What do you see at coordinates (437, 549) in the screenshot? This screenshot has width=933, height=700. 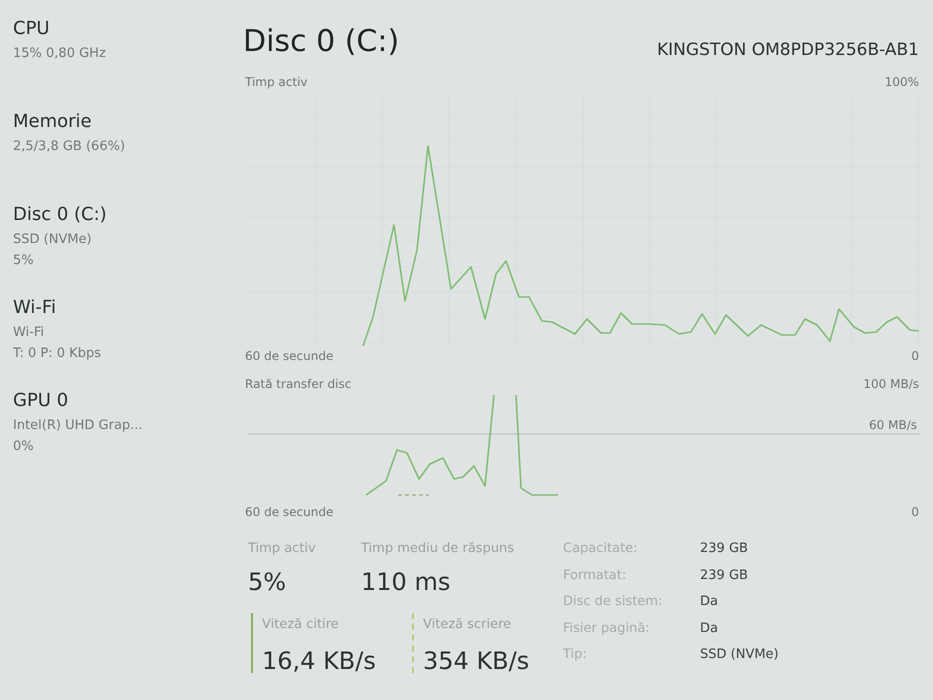 I see `stat-label: Timp mediu de răspuns` at bounding box center [437, 549].